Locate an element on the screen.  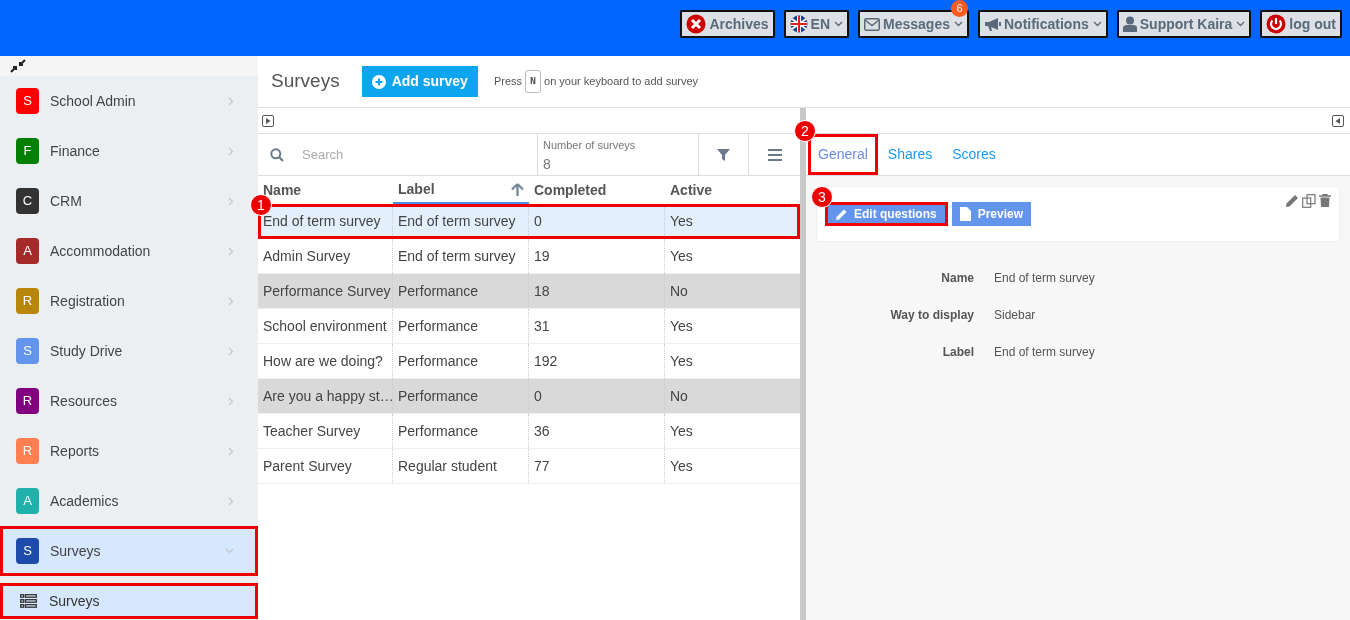
count-label: Number of surveys is located at coordinates (590, 145).